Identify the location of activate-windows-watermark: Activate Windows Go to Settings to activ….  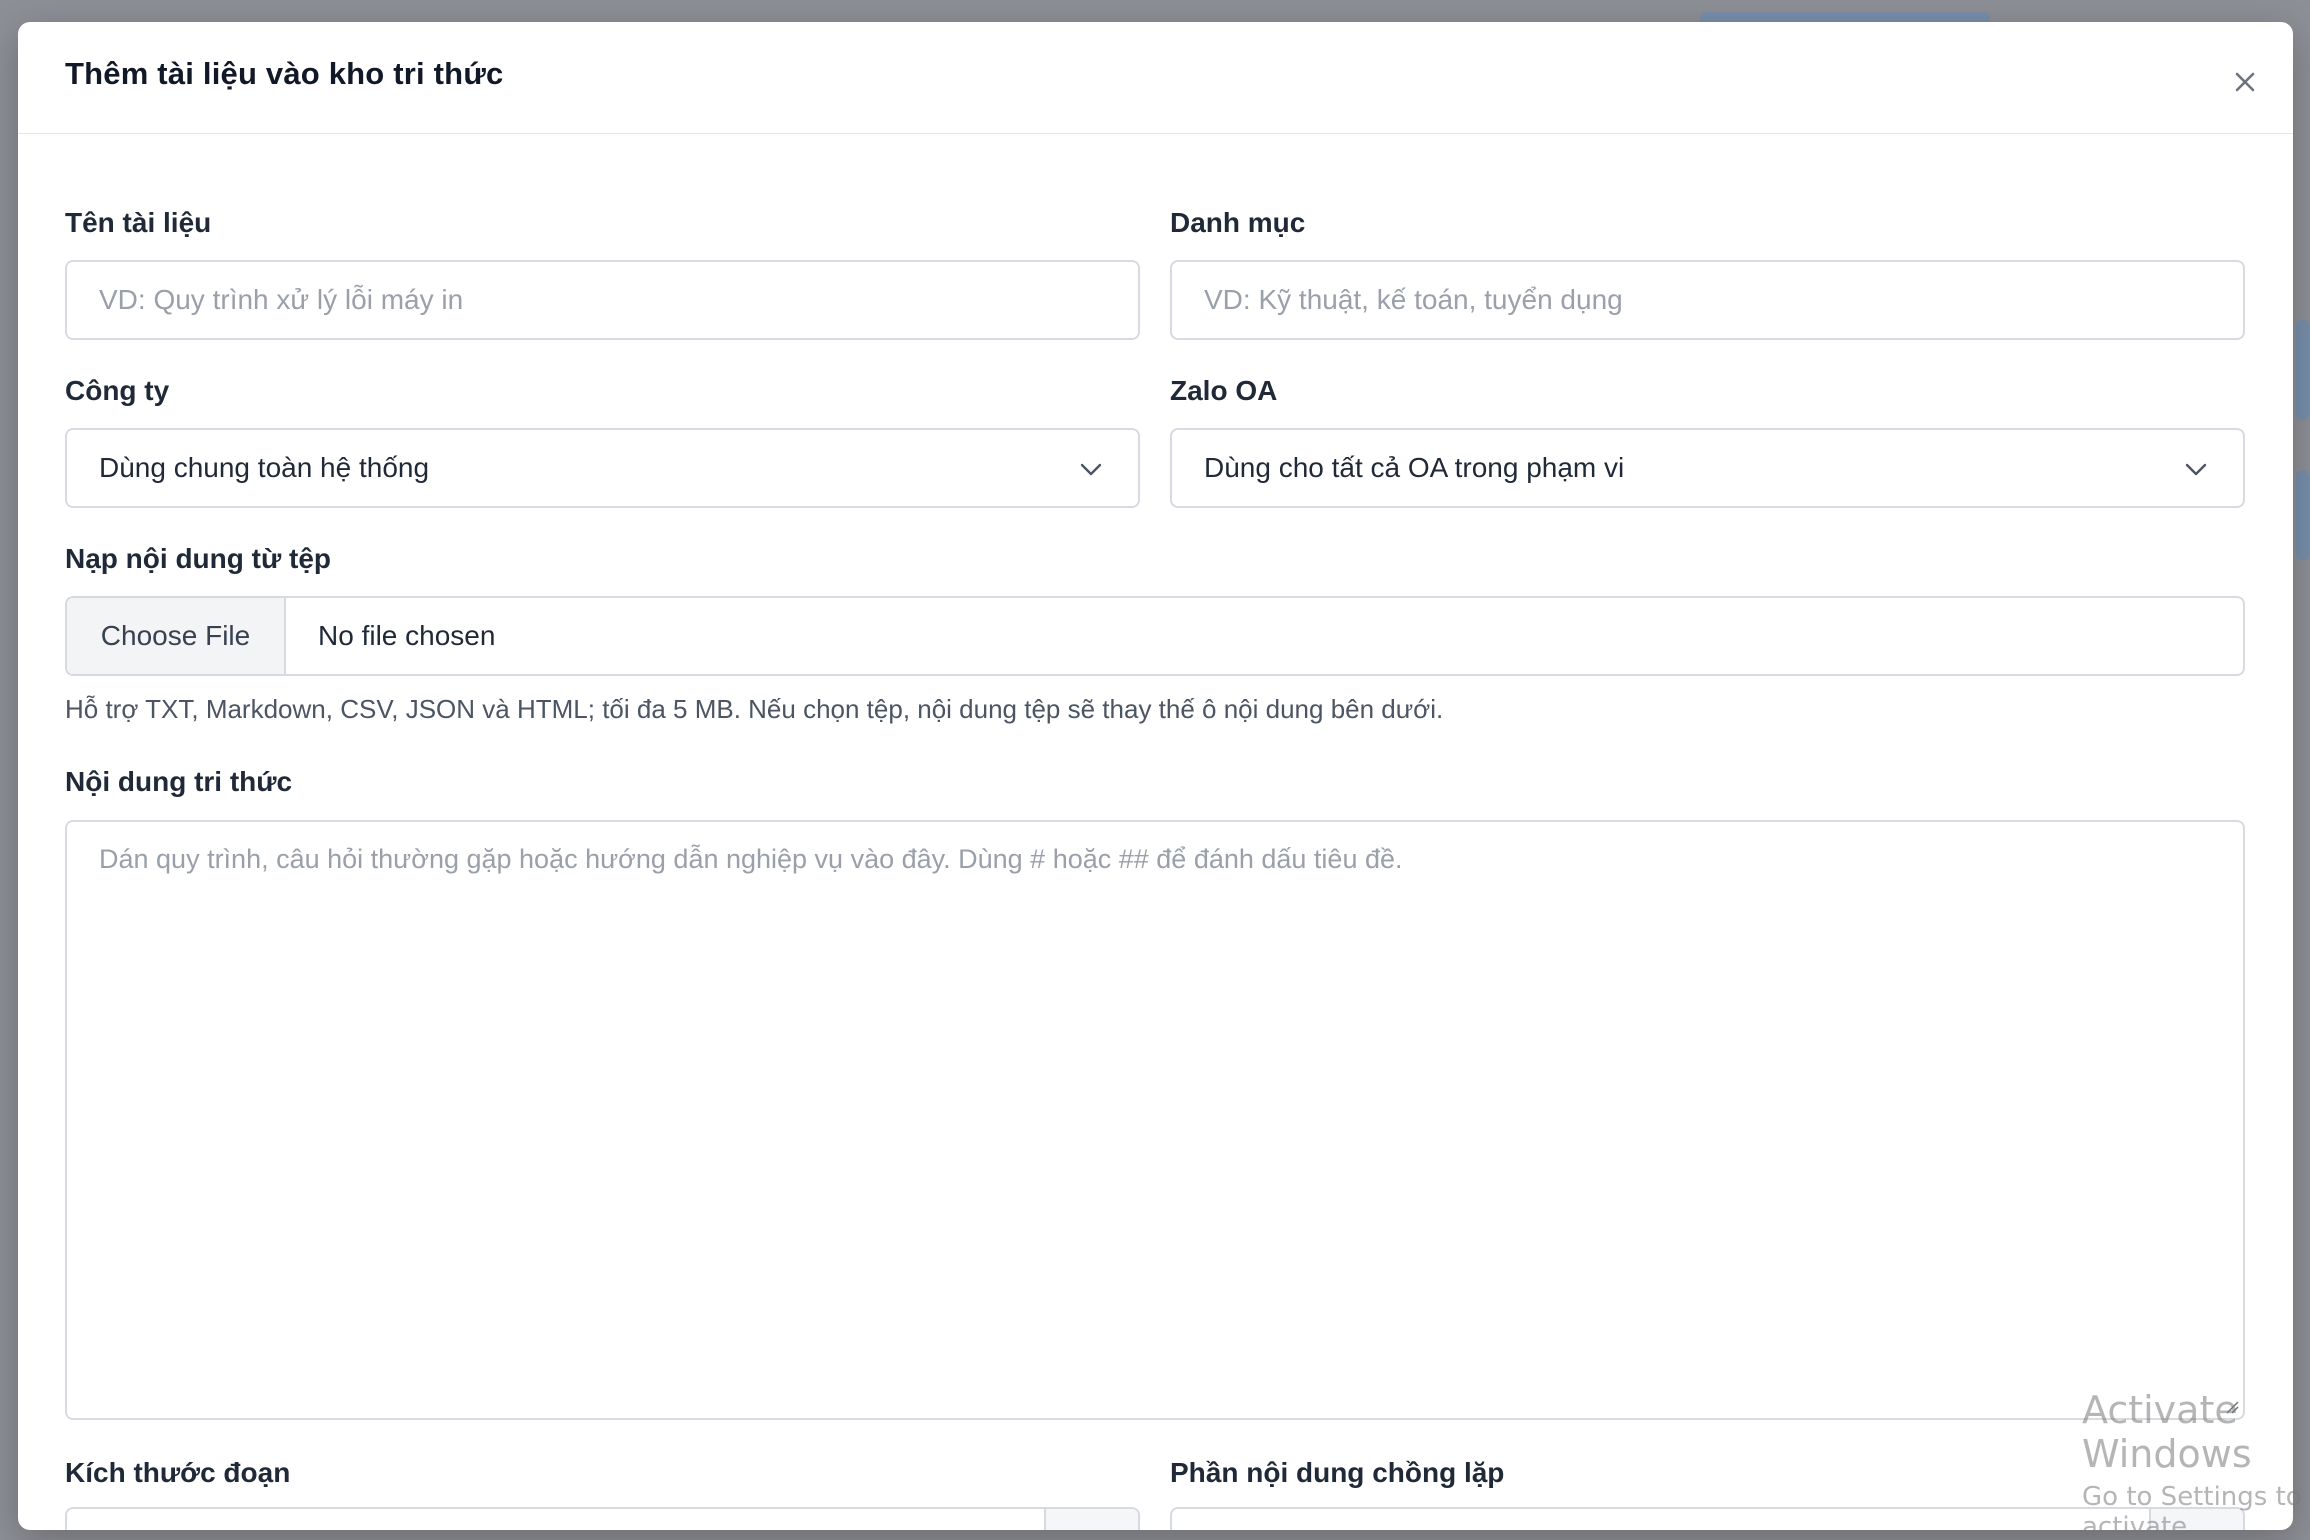
(2196, 1464).